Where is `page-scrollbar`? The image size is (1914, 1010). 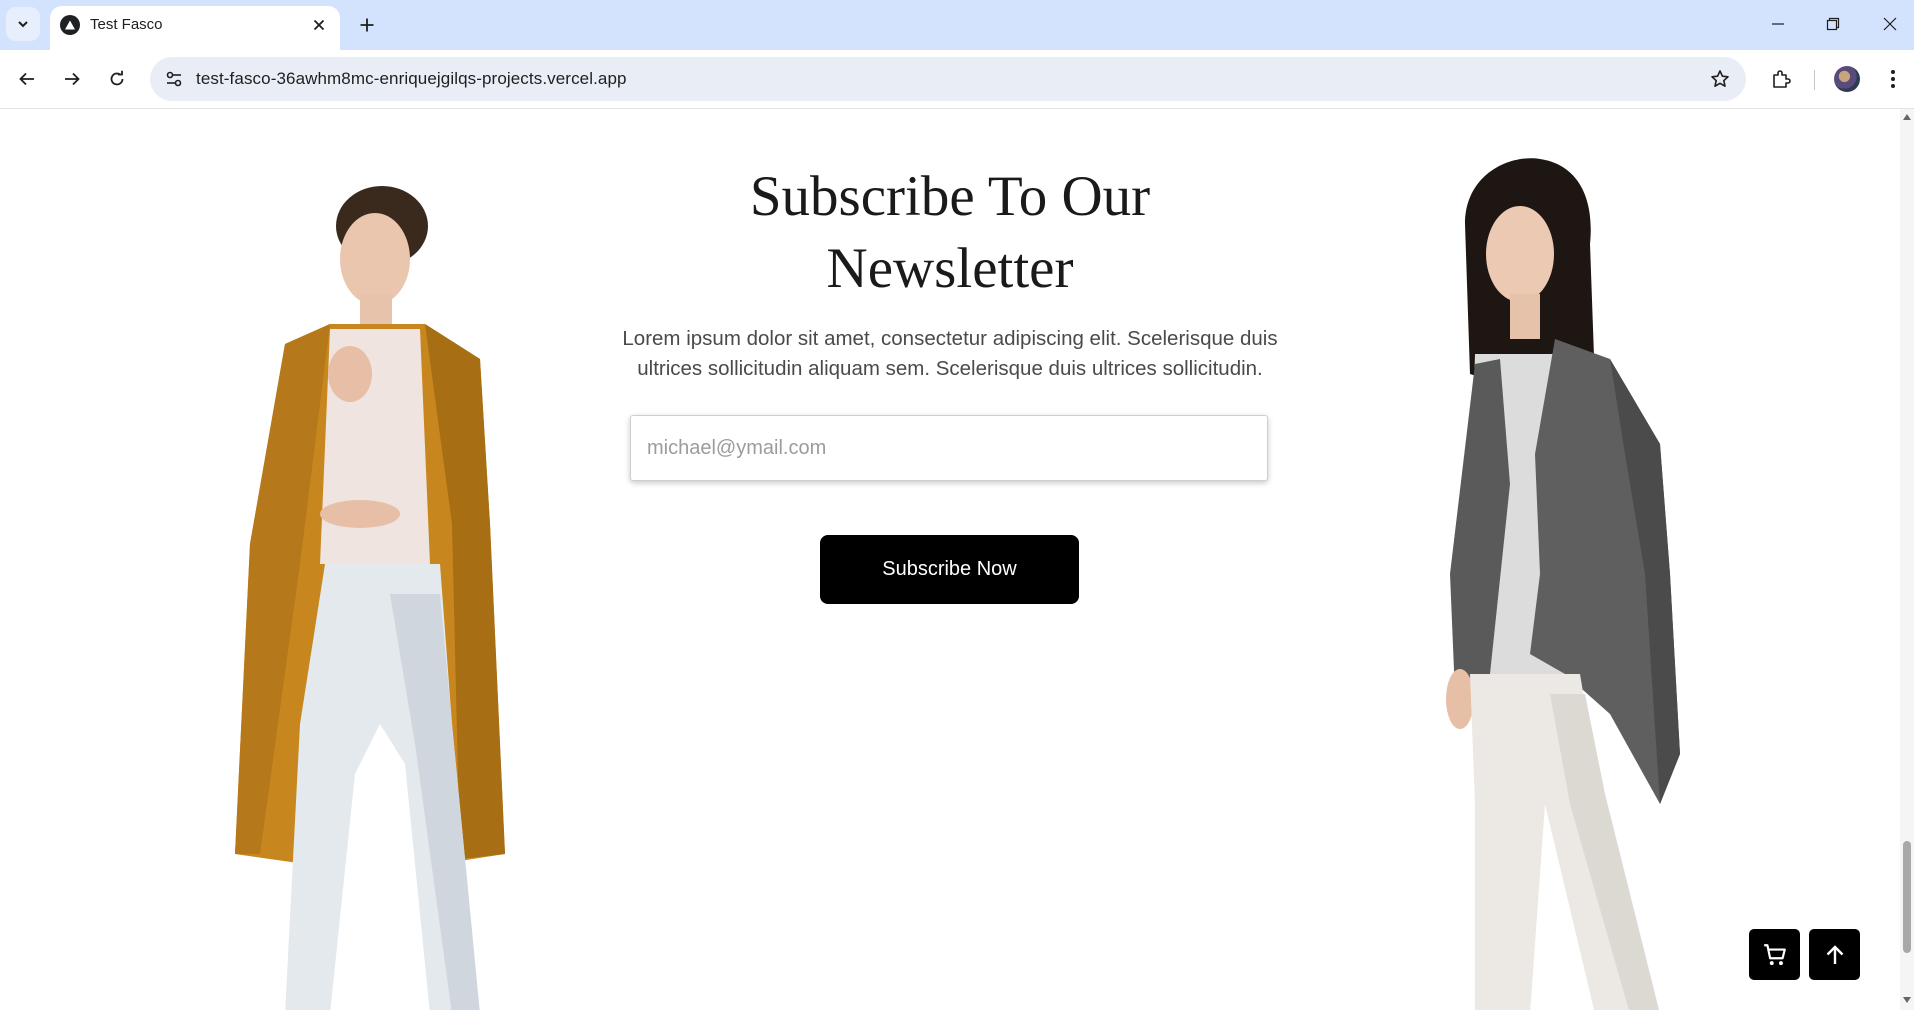 page-scrollbar is located at coordinates (1907, 559).